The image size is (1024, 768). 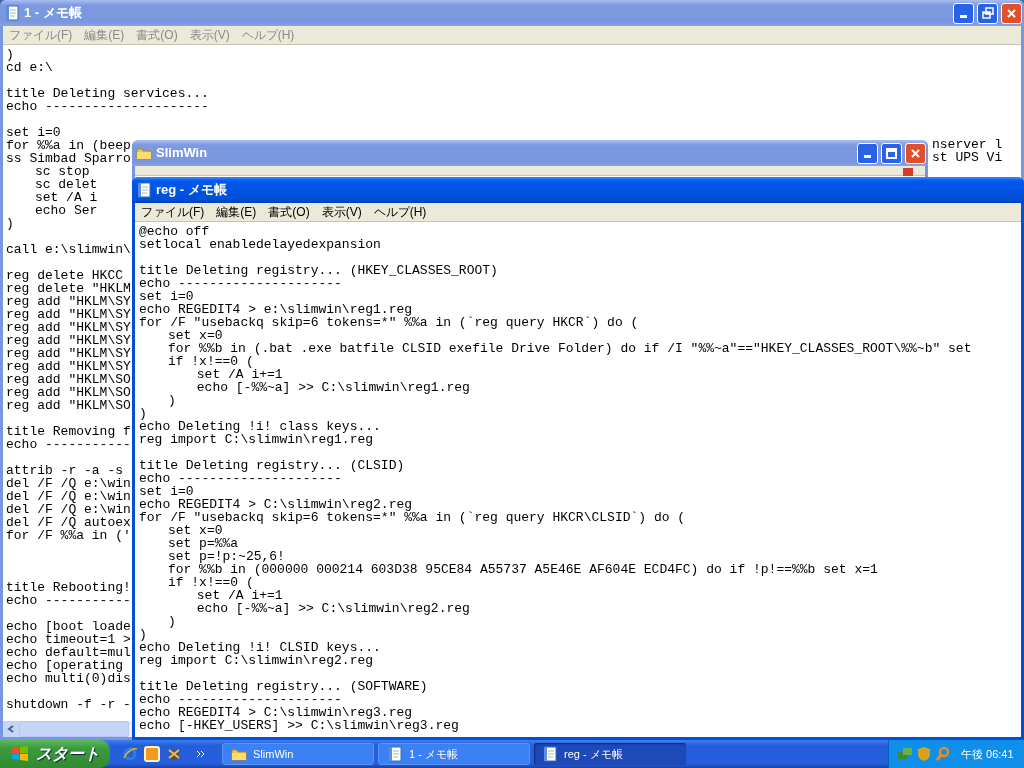 I want to click on code-line: echo [-%%~a] >> C:\slimwin\reg2.reg, so click(x=332, y=608).